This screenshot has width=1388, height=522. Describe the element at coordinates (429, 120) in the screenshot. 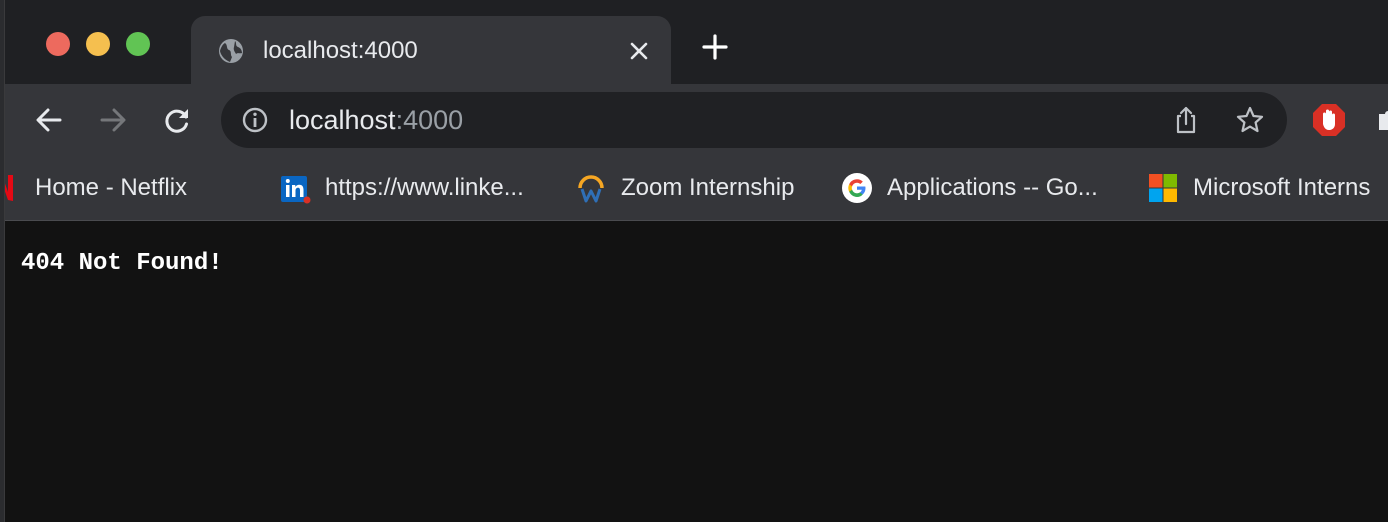

I see `url-port: :4000` at that location.